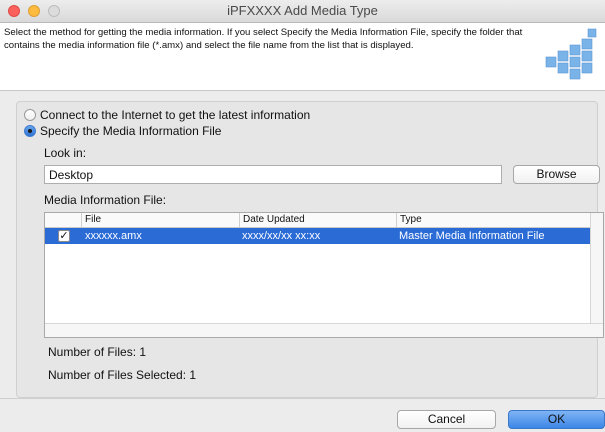  Describe the element at coordinates (302, 398) in the screenshot. I see `footer-divider` at that location.